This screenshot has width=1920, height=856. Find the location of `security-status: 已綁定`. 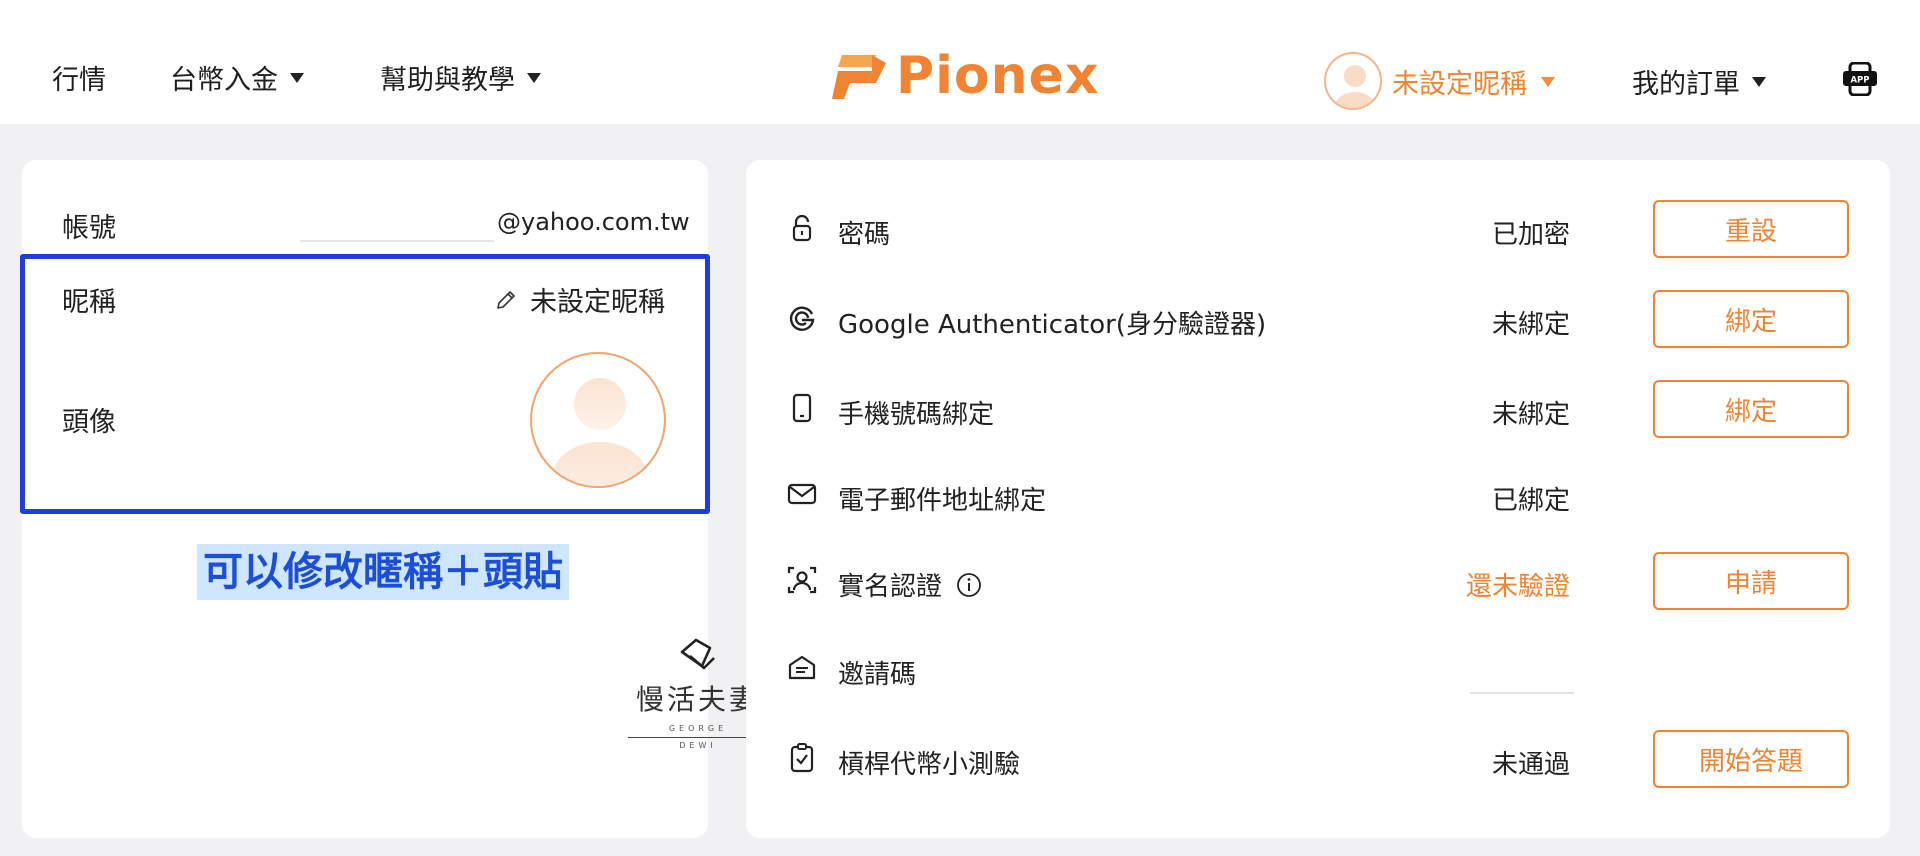

security-status: 已綁定 is located at coordinates (1530, 501).